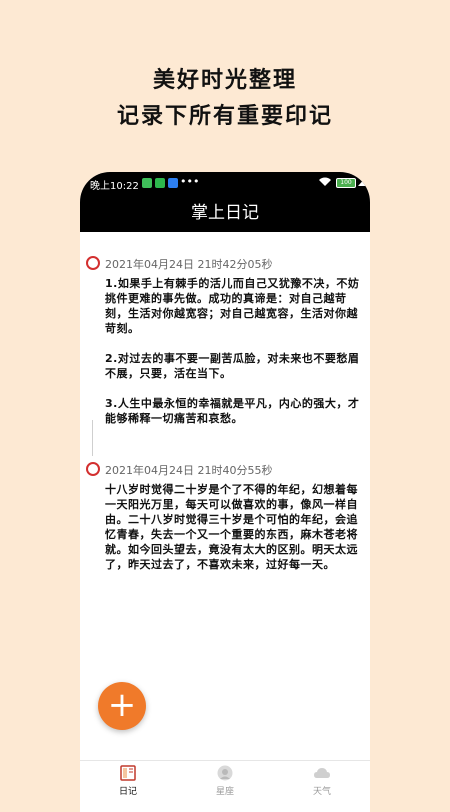 Image resolution: width=450 pixels, height=812 pixels. I want to click on wifi-icon, so click(325, 183).